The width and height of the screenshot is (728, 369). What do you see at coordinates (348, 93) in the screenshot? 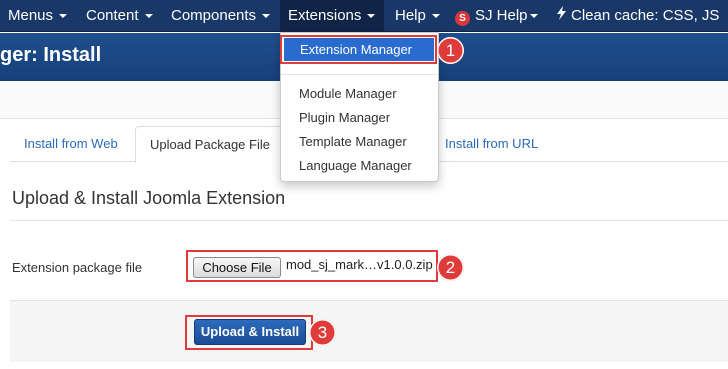
I see `menu-item-module-manager: Module Manager` at bounding box center [348, 93].